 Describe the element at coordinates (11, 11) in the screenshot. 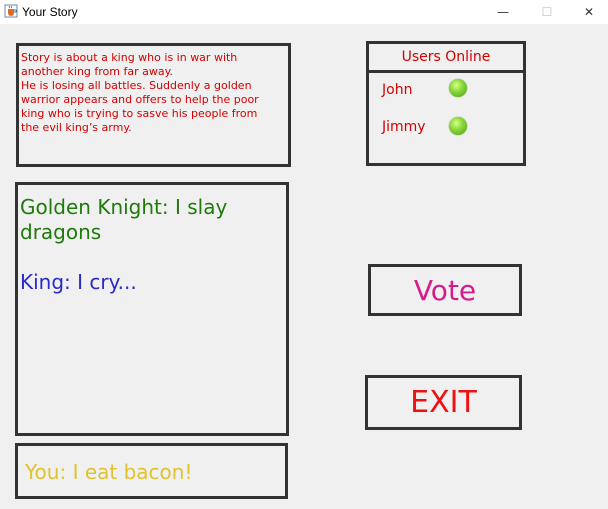

I see `java-cup-icon` at that location.